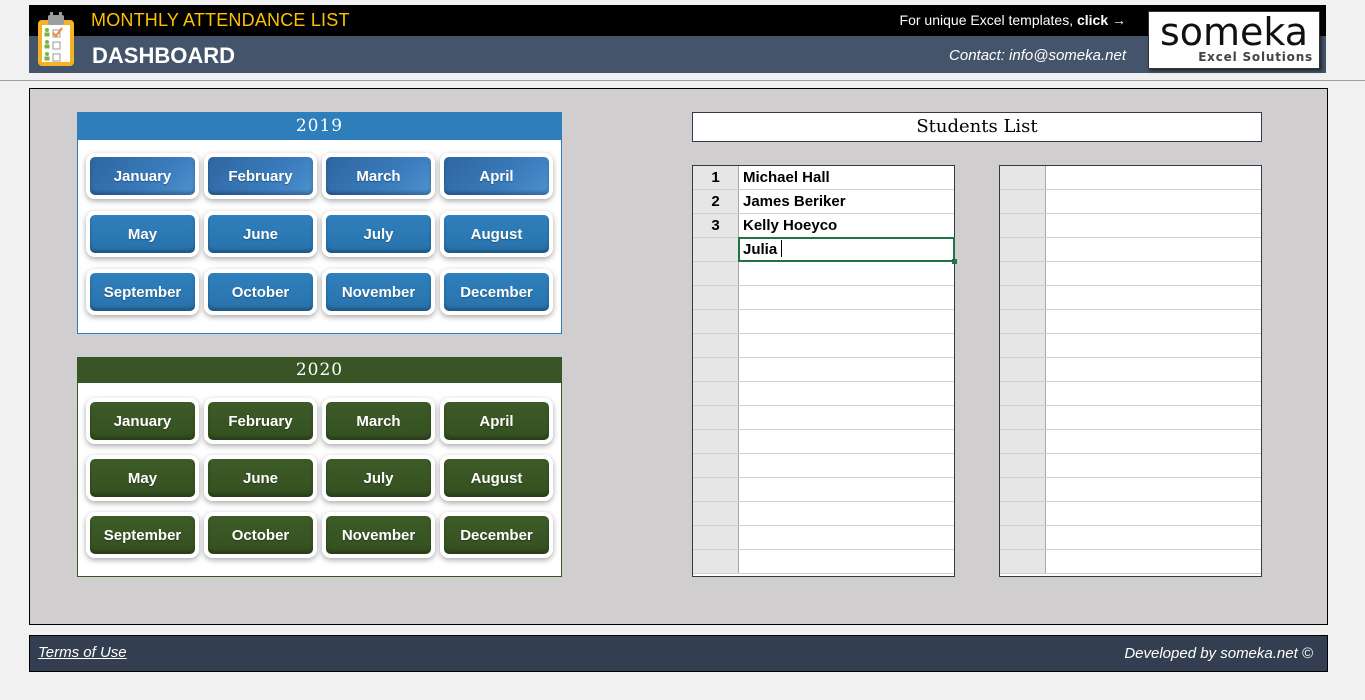 The image size is (1365, 700). What do you see at coordinates (142, 535) in the screenshot?
I see `month-button-2020-september: September` at bounding box center [142, 535].